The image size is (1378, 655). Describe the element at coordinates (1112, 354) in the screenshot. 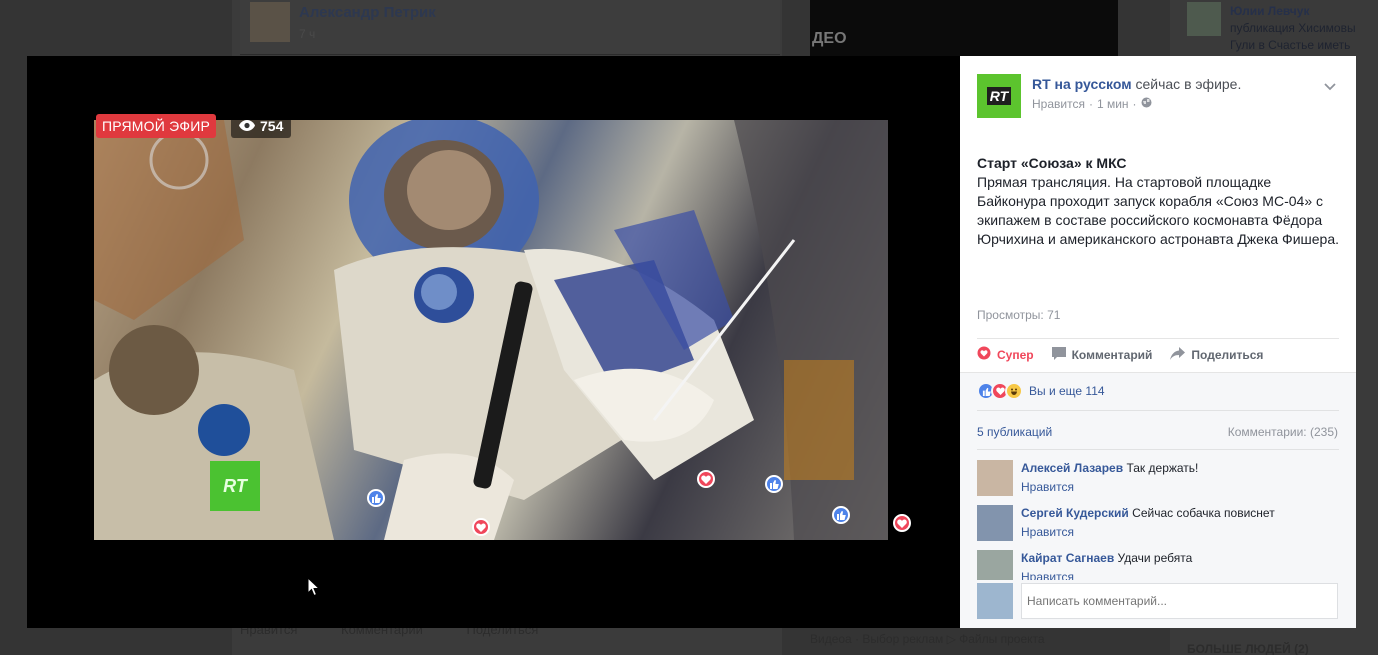

I see `comment-label: Комментарий` at that location.